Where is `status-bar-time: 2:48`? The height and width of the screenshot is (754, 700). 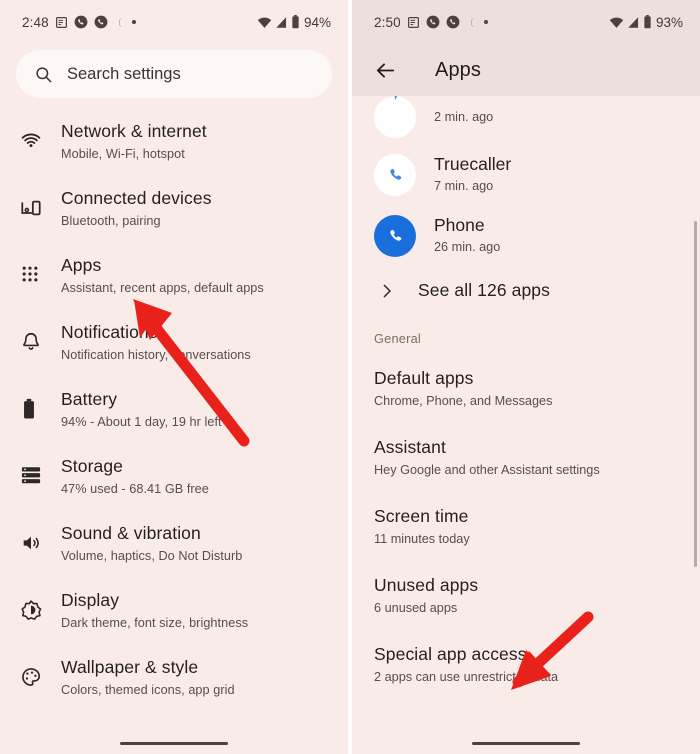 status-bar-time: 2:48 is located at coordinates (35, 22).